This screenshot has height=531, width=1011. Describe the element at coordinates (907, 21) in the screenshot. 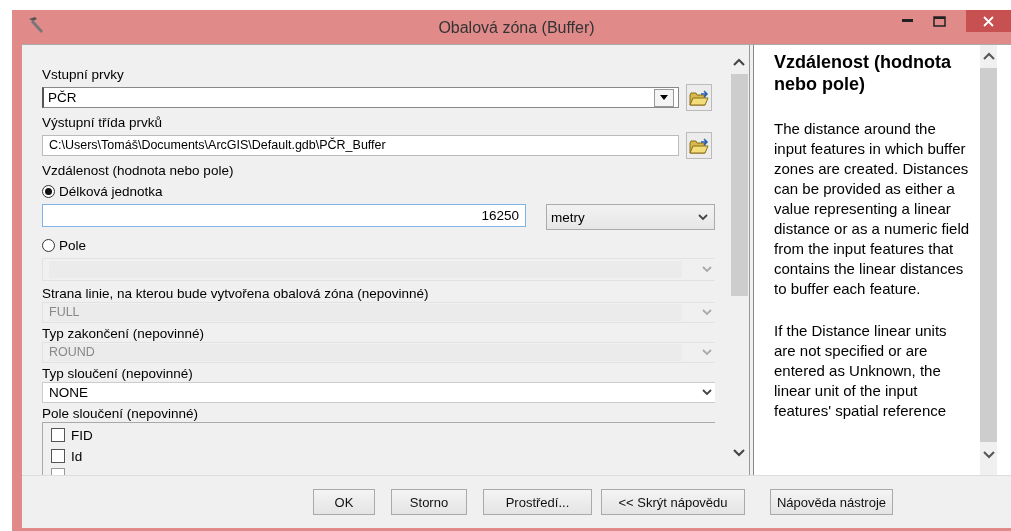

I see `minimize-icon` at that location.